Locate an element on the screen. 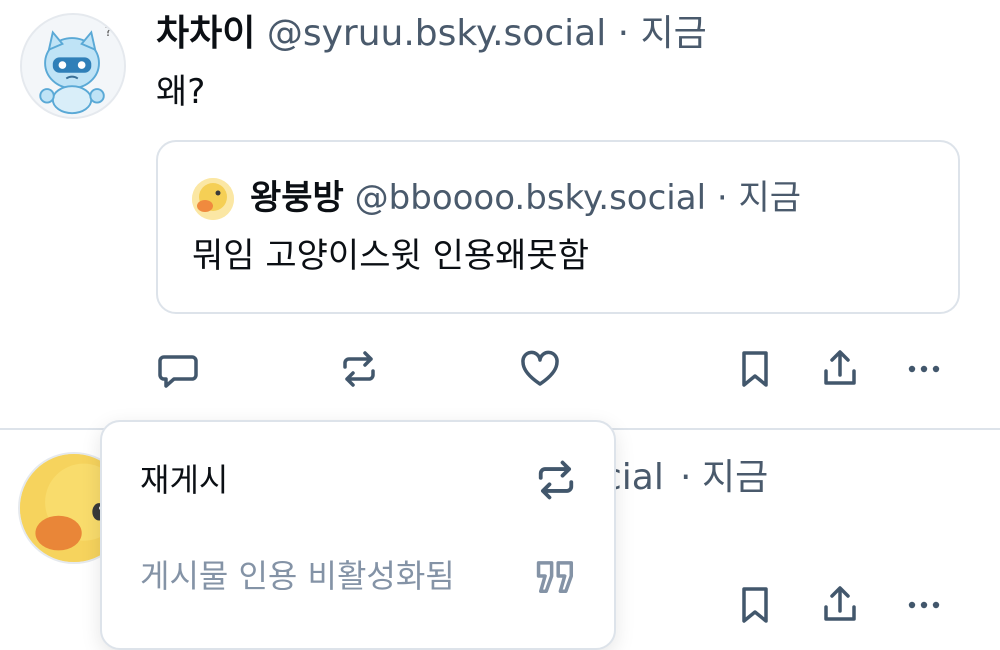 The width and height of the screenshot is (1000, 650). quote-icon is located at coordinates (555, 577).